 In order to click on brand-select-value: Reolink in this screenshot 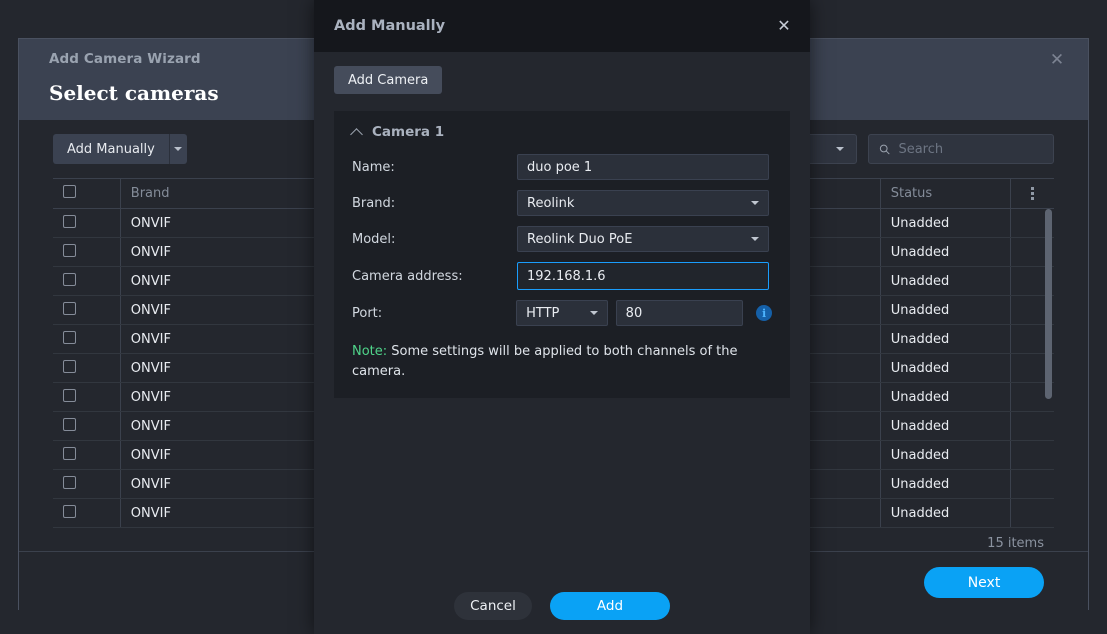, I will do `click(551, 203)`.